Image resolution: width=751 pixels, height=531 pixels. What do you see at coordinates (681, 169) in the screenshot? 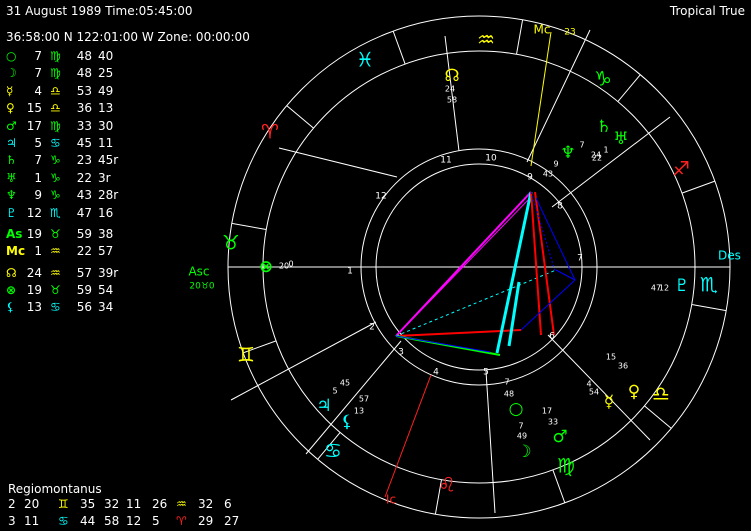
I see `sagittarius-icon: ♐` at bounding box center [681, 169].